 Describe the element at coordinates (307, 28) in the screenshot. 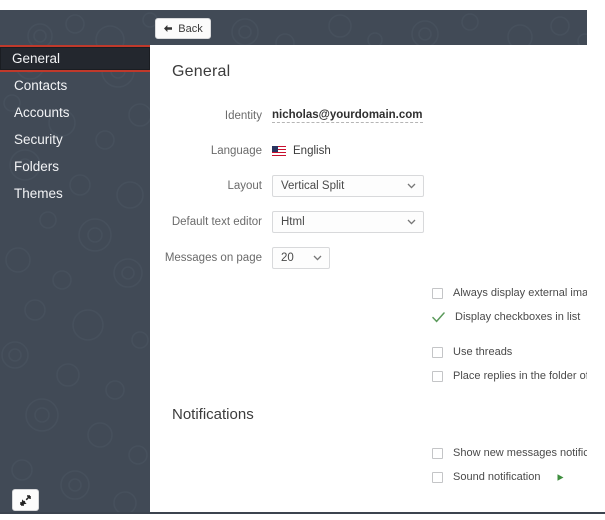

I see `header-pattern` at that location.